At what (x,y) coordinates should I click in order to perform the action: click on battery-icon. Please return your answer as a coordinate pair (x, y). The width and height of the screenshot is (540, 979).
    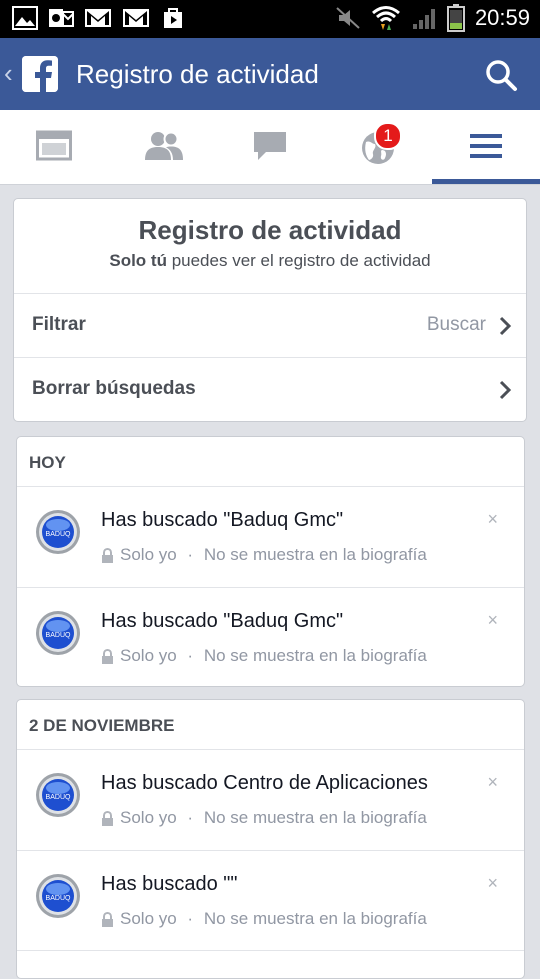
    Looking at the image, I should click on (455, 18).